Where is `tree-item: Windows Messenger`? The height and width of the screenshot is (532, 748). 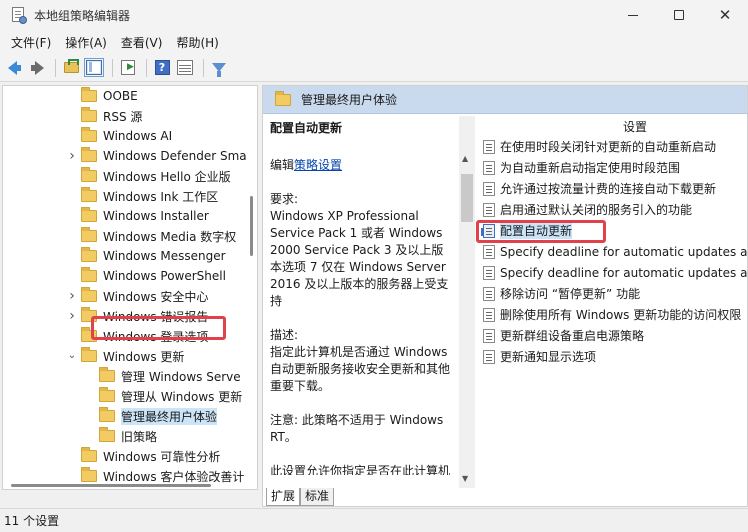
tree-item: Windows Messenger is located at coordinates (125, 256).